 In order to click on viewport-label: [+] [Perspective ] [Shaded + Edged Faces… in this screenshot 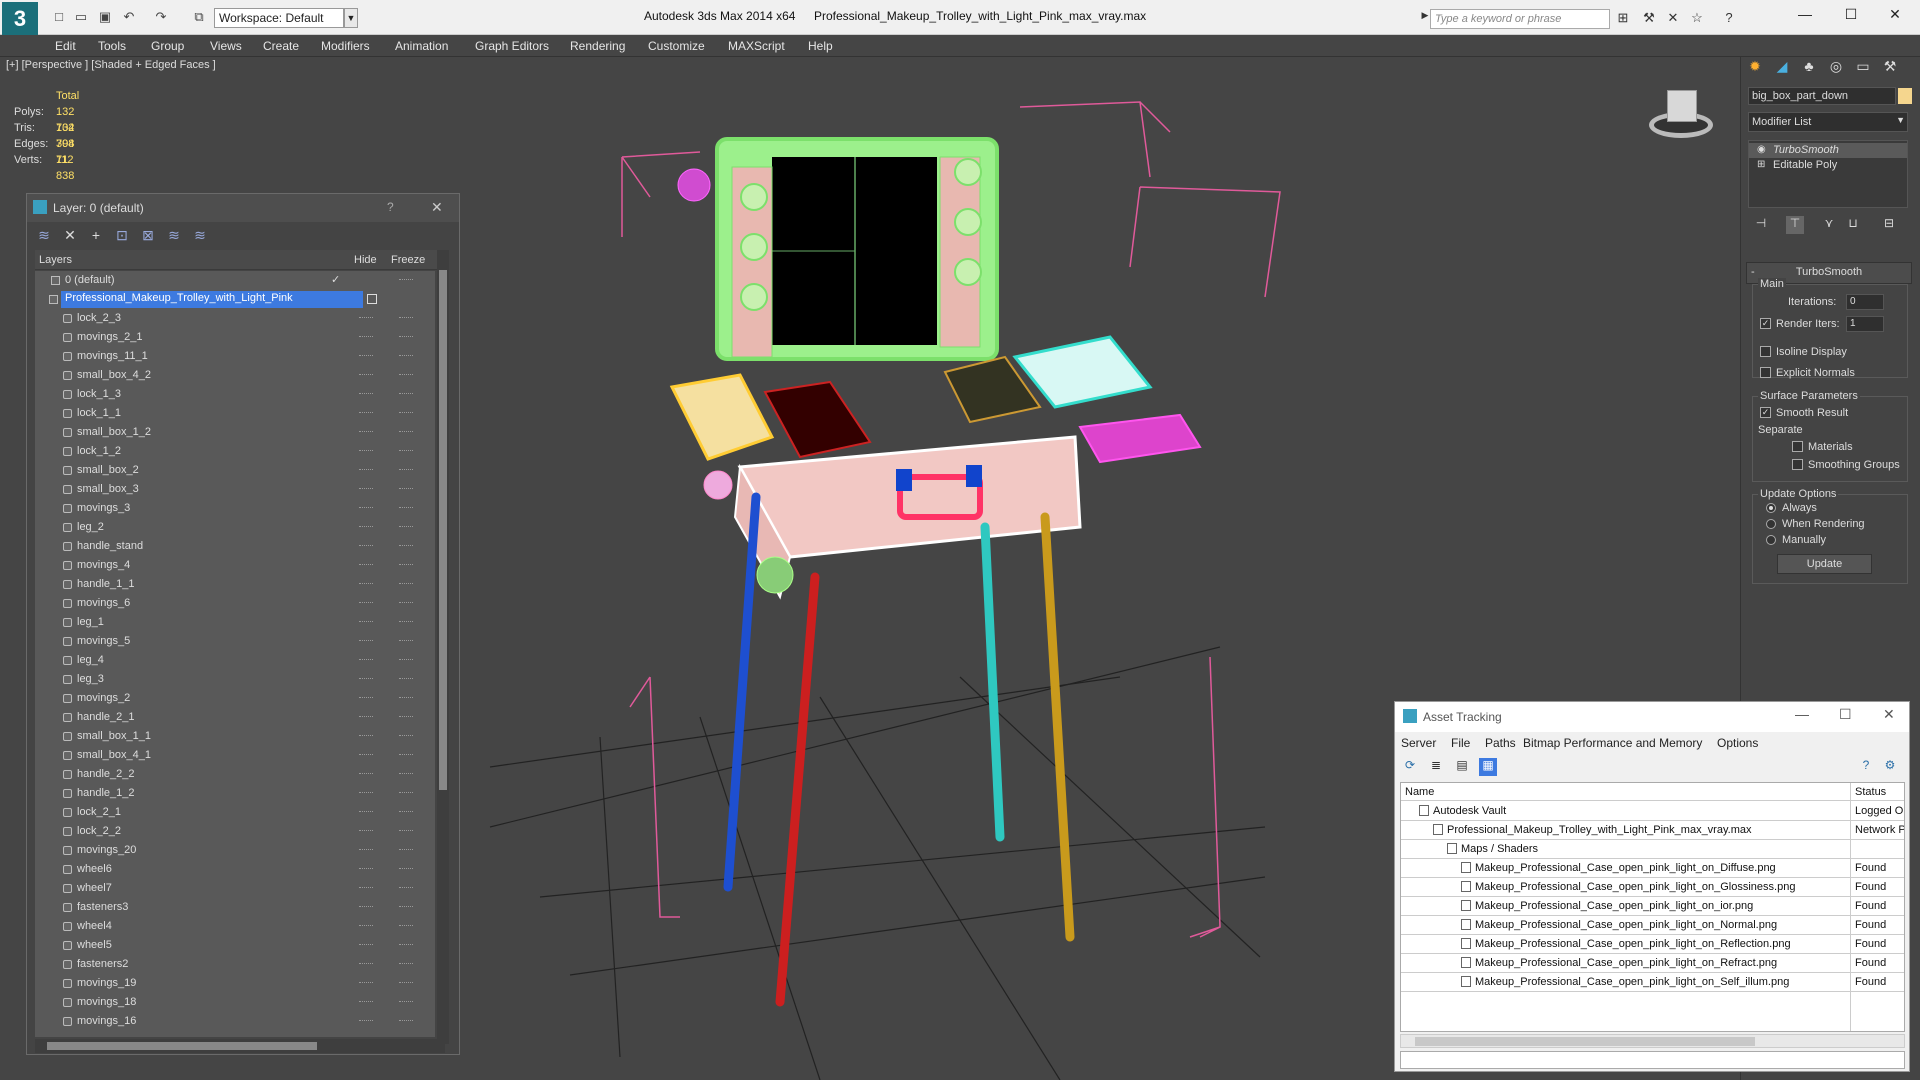, I will do `click(111, 65)`.